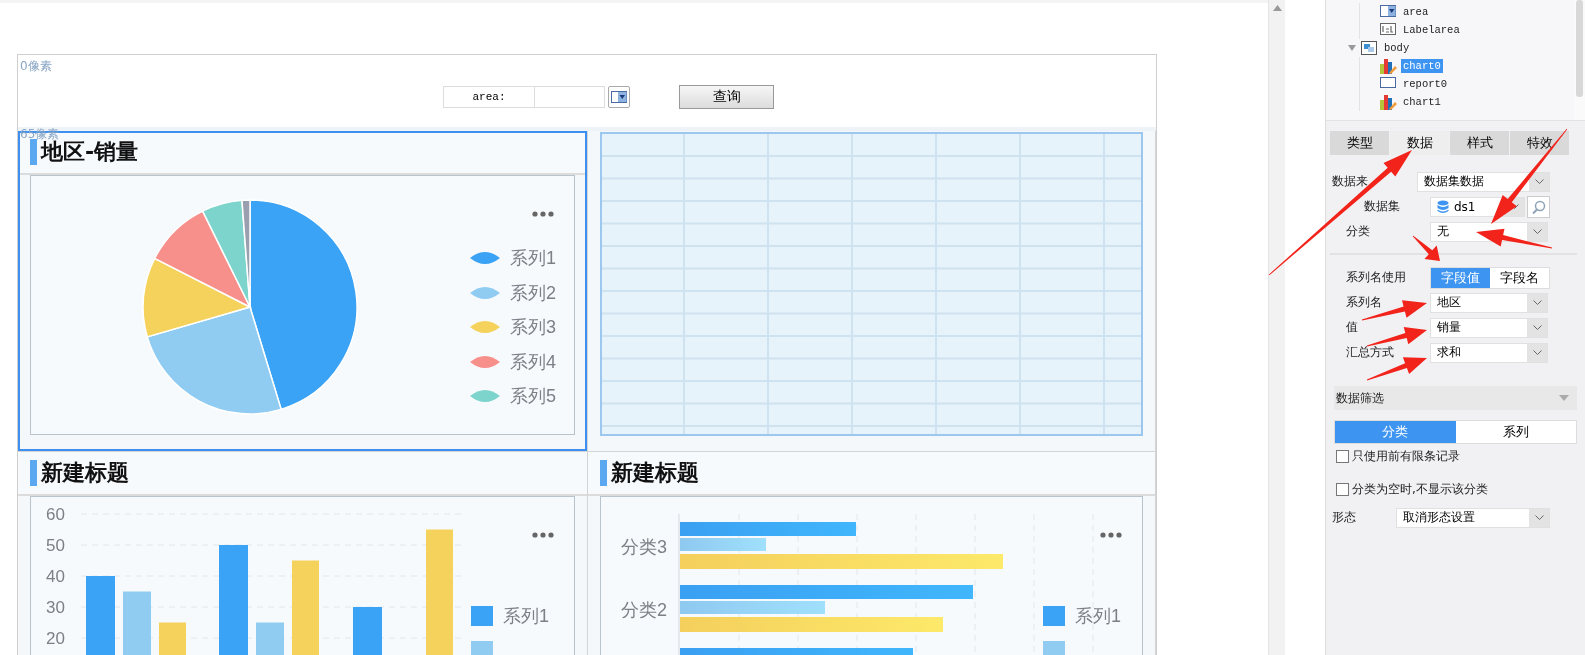  What do you see at coordinates (55, 514) in the screenshot?
I see `axis-label: 60` at bounding box center [55, 514].